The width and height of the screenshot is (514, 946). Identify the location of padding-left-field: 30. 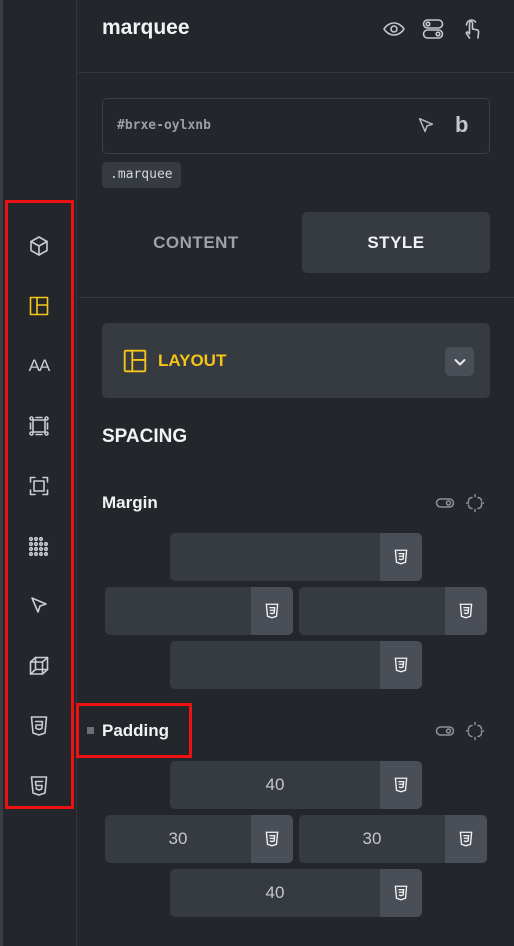
(199, 839).